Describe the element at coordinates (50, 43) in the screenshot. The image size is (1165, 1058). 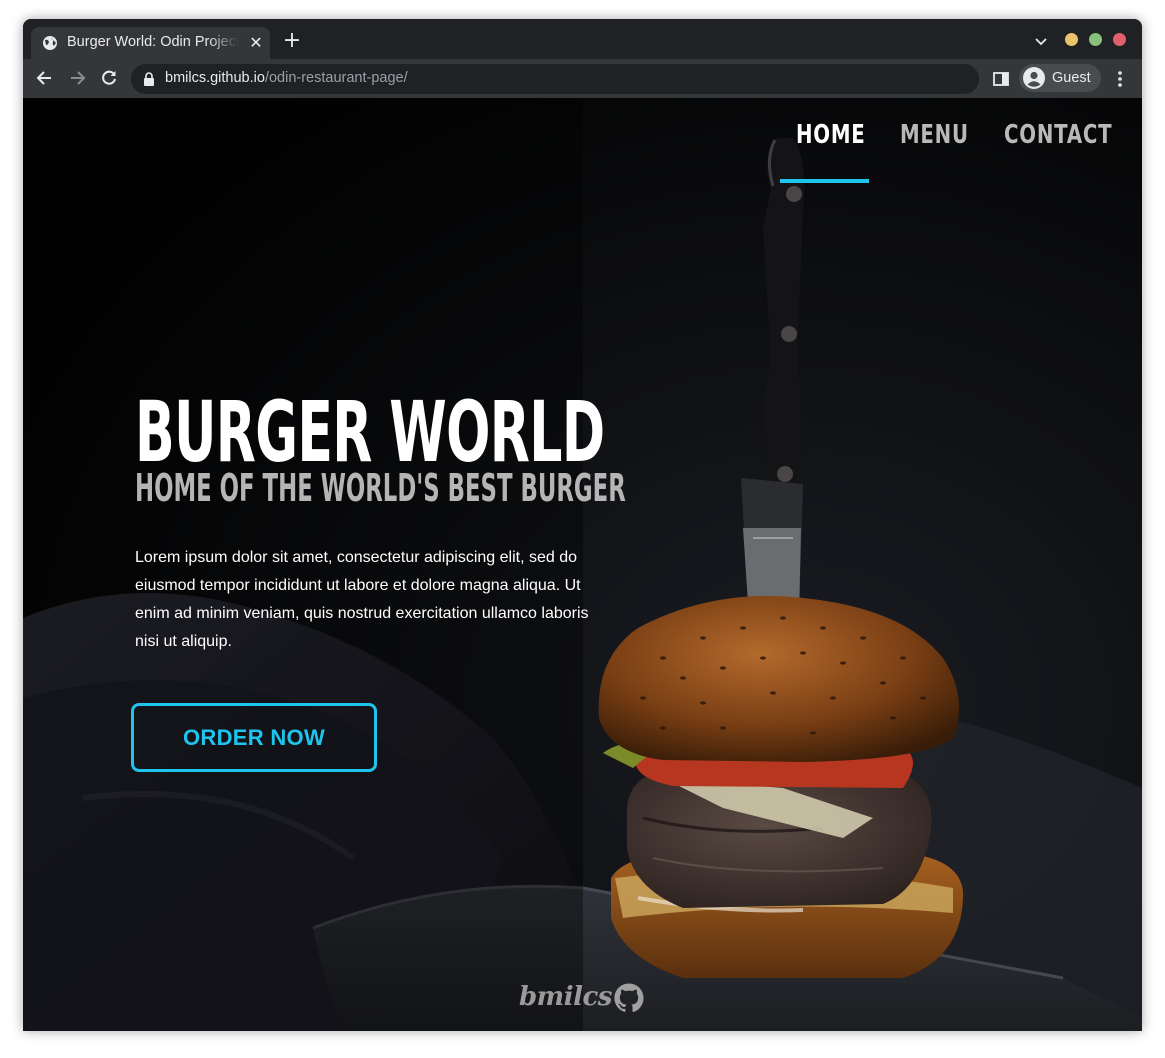
I see `globe-icon` at that location.